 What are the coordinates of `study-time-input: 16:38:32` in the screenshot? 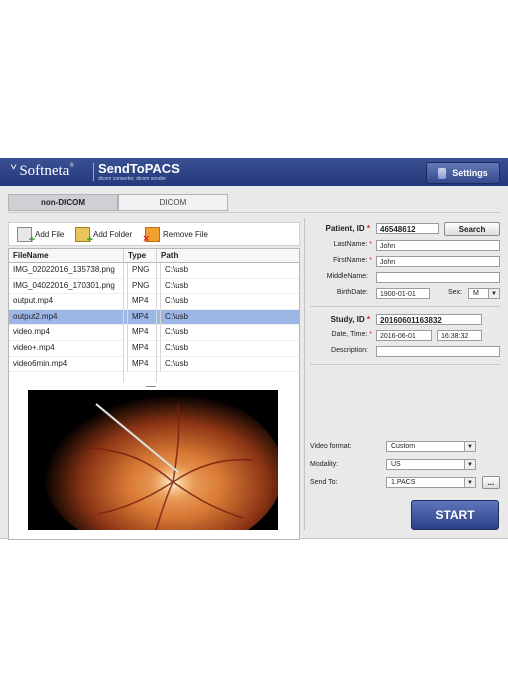 It's located at (459, 335).